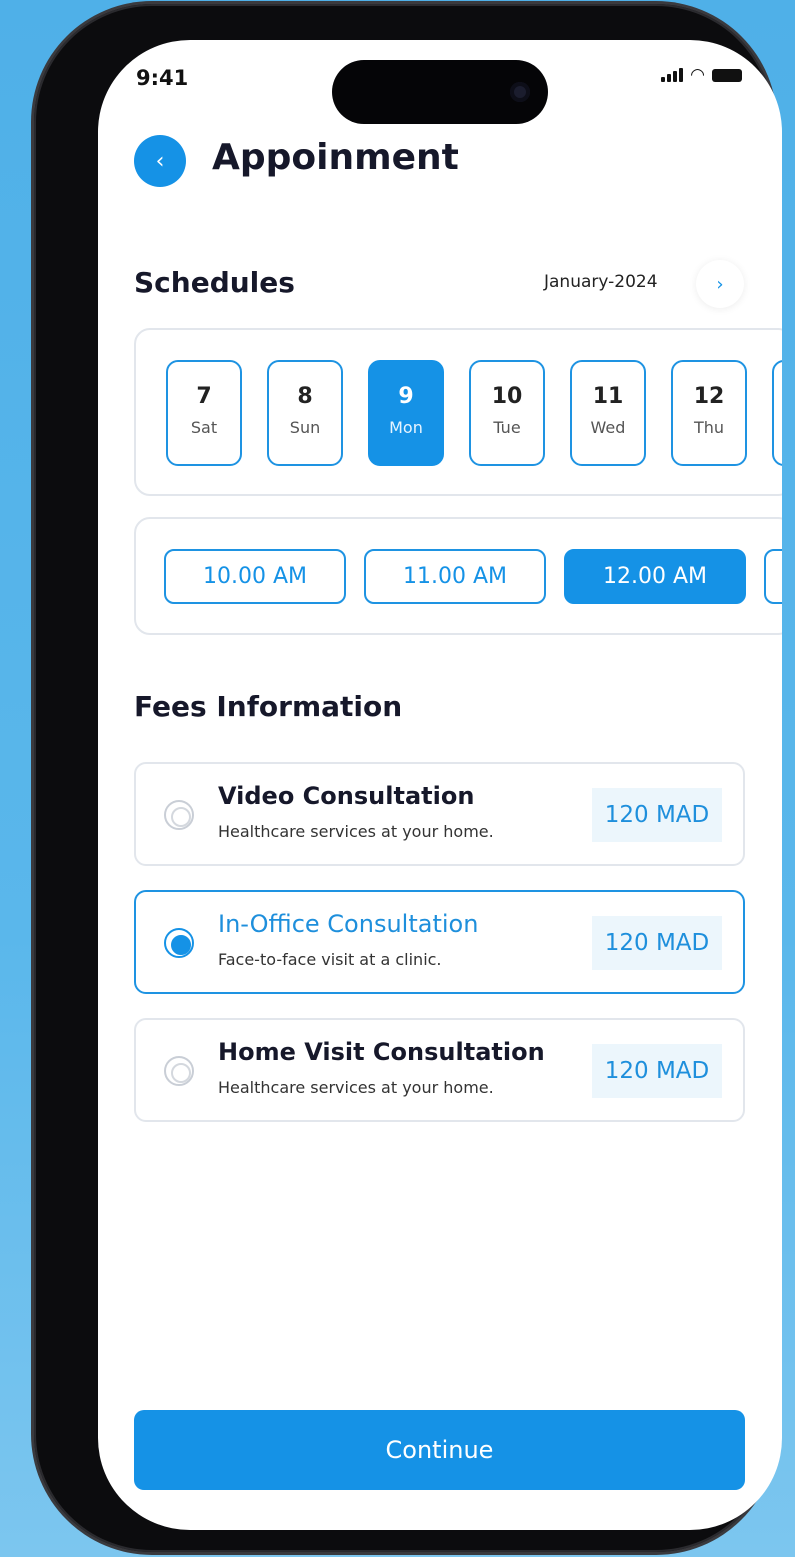  Describe the element at coordinates (348, 924) in the screenshot. I see `fee-name: In-Office Consultation` at that location.